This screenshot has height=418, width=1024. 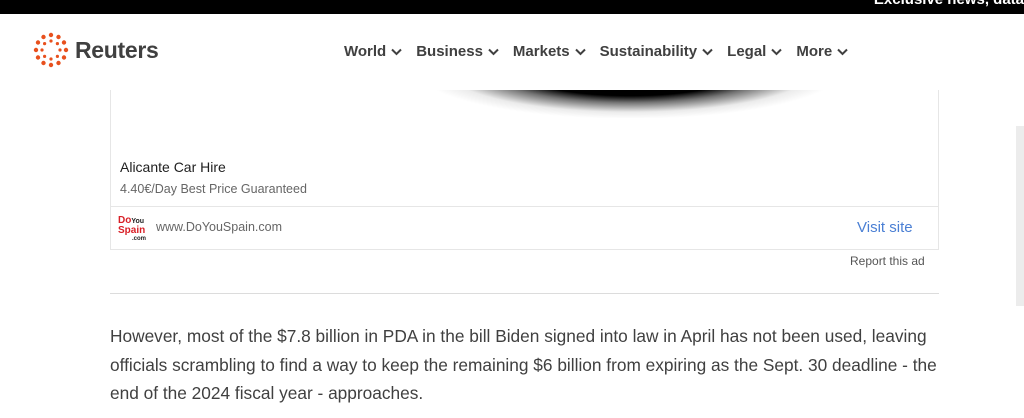 I want to click on report-ad-link: Report this ad, so click(x=887, y=261).